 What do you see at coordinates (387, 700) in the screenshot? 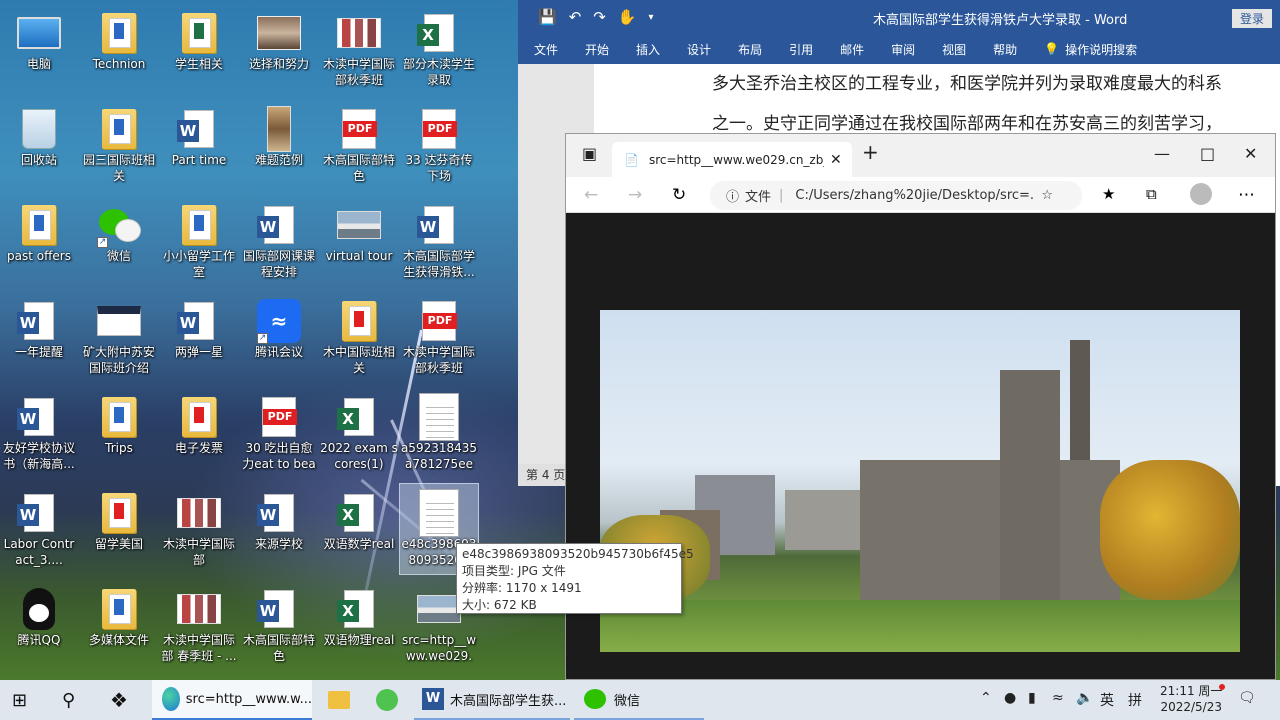
I see `taskbar-app-icon` at bounding box center [387, 700].